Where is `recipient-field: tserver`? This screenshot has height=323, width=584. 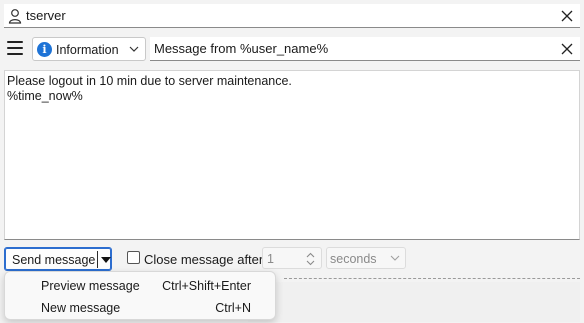 recipient-field: tserver is located at coordinates (292, 16).